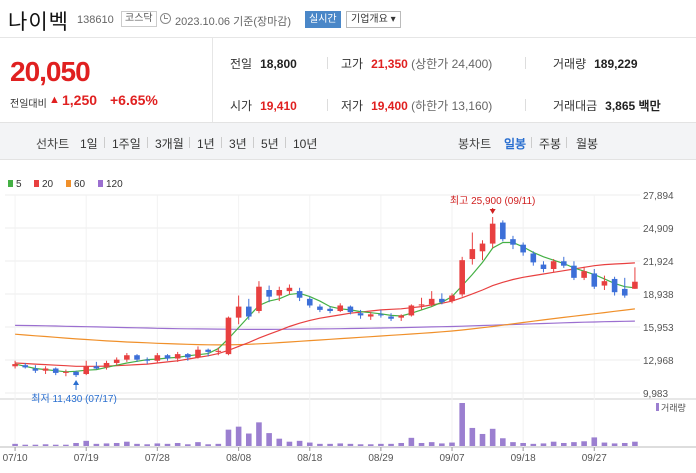 Image resolution: width=696 pixels, height=473 pixels. What do you see at coordinates (380, 458) in the screenshot?
I see `x-tick-label: 08/29` at bounding box center [380, 458].